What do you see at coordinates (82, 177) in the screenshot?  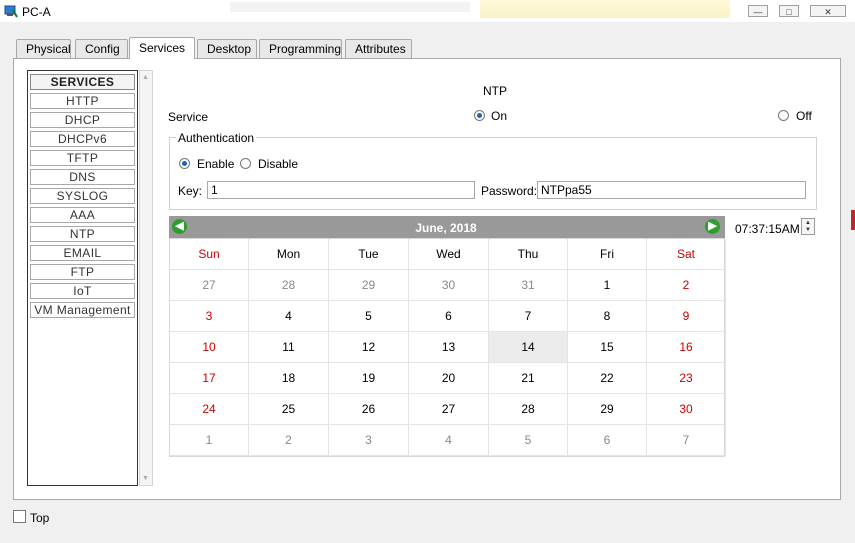 I see `service-item-dns: DNS` at bounding box center [82, 177].